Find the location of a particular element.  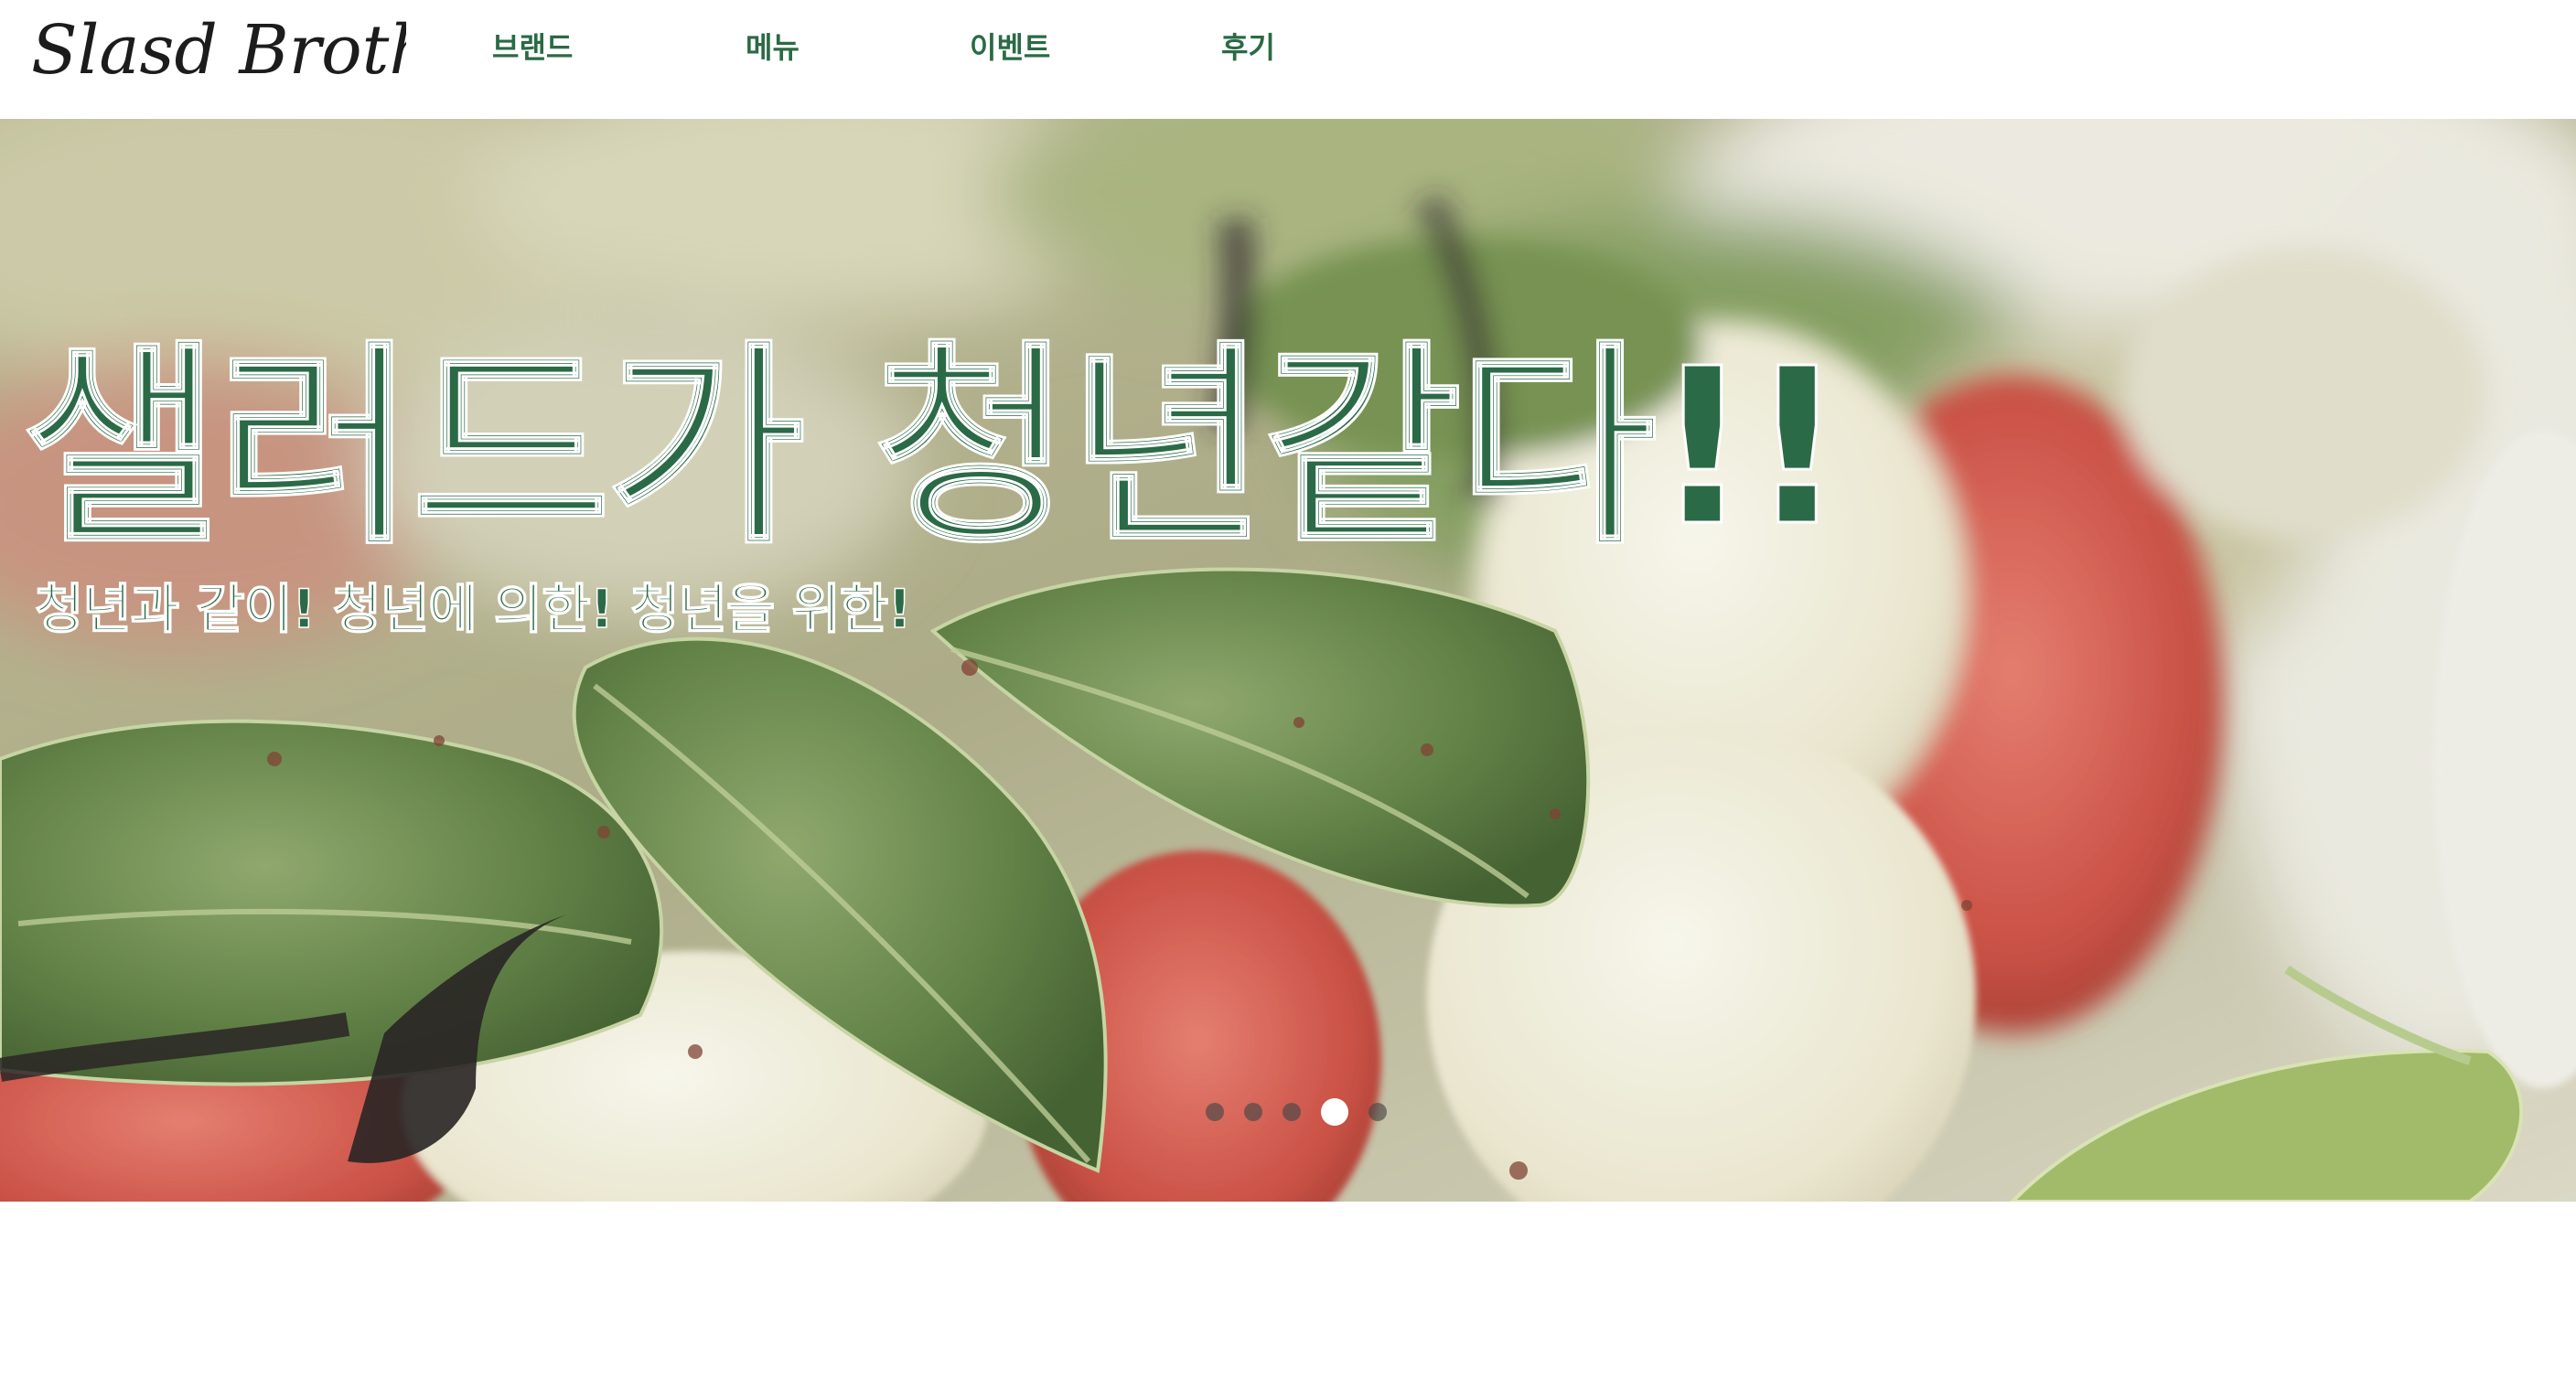

logo-text: Slasd Brothers is located at coordinates (218, 50).